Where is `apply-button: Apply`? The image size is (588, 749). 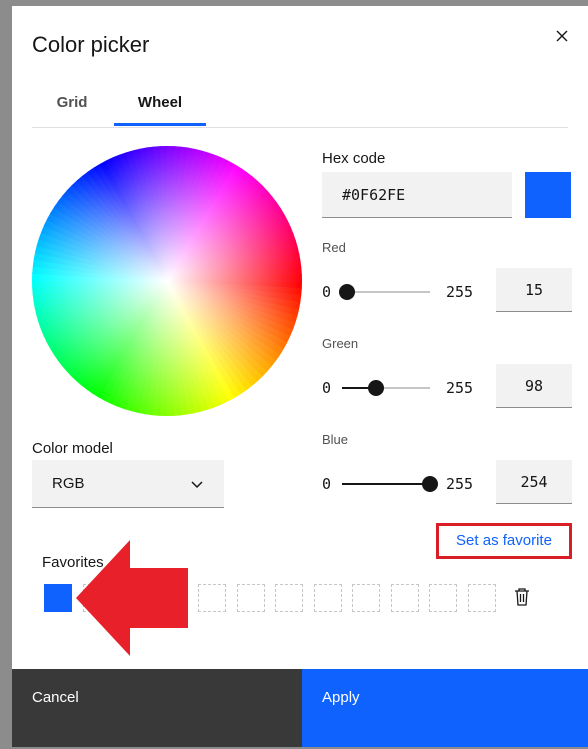 apply-button: Apply is located at coordinates (445, 708).